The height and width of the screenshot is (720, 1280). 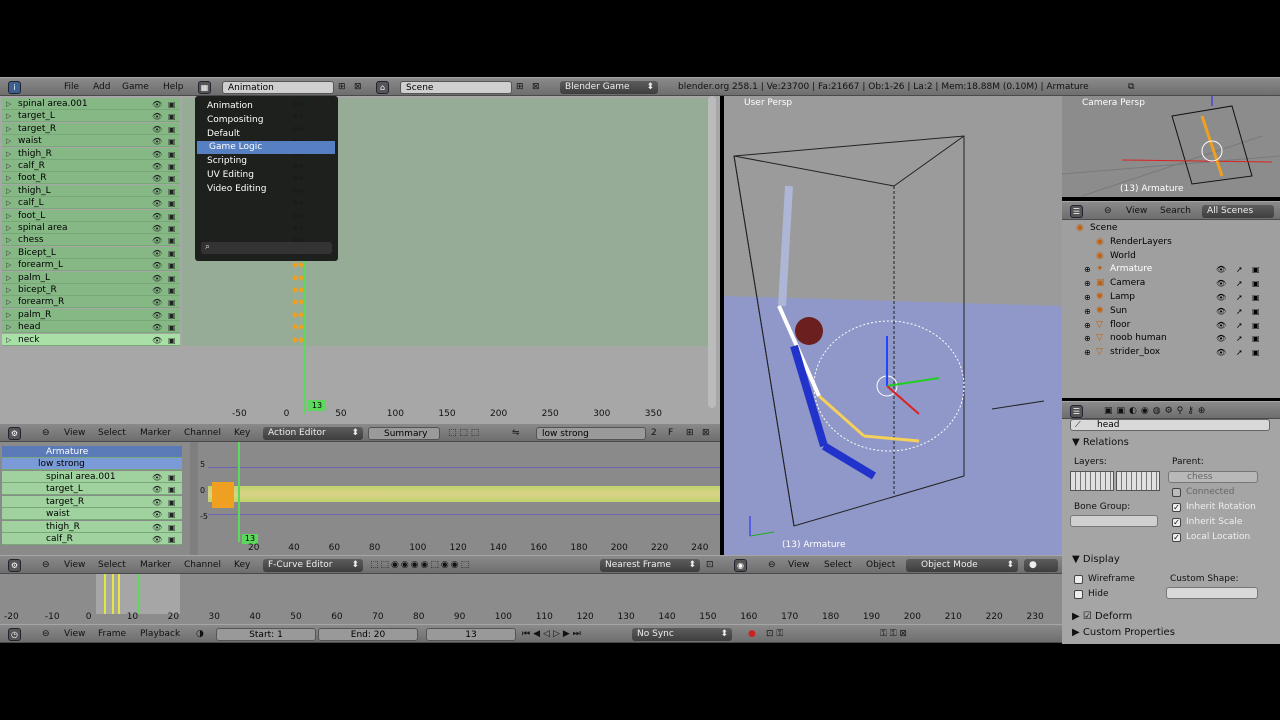 I want to click on layout-menu-item: Animation, so click(x=265, y=106).